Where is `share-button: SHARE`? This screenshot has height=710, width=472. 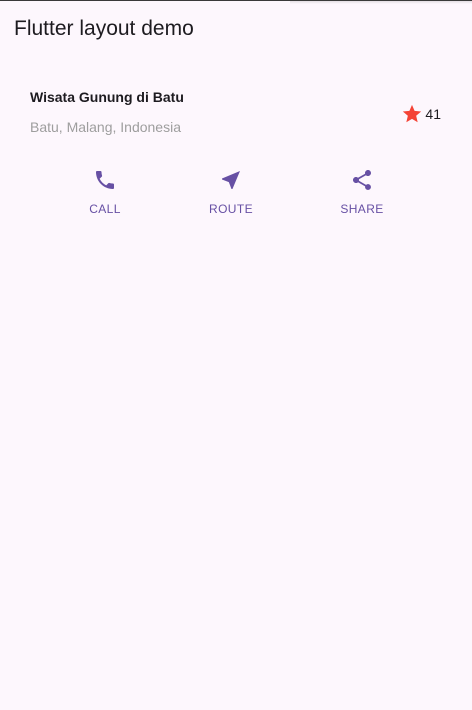
share-button: SHARE is located at coordinates (362, 192).